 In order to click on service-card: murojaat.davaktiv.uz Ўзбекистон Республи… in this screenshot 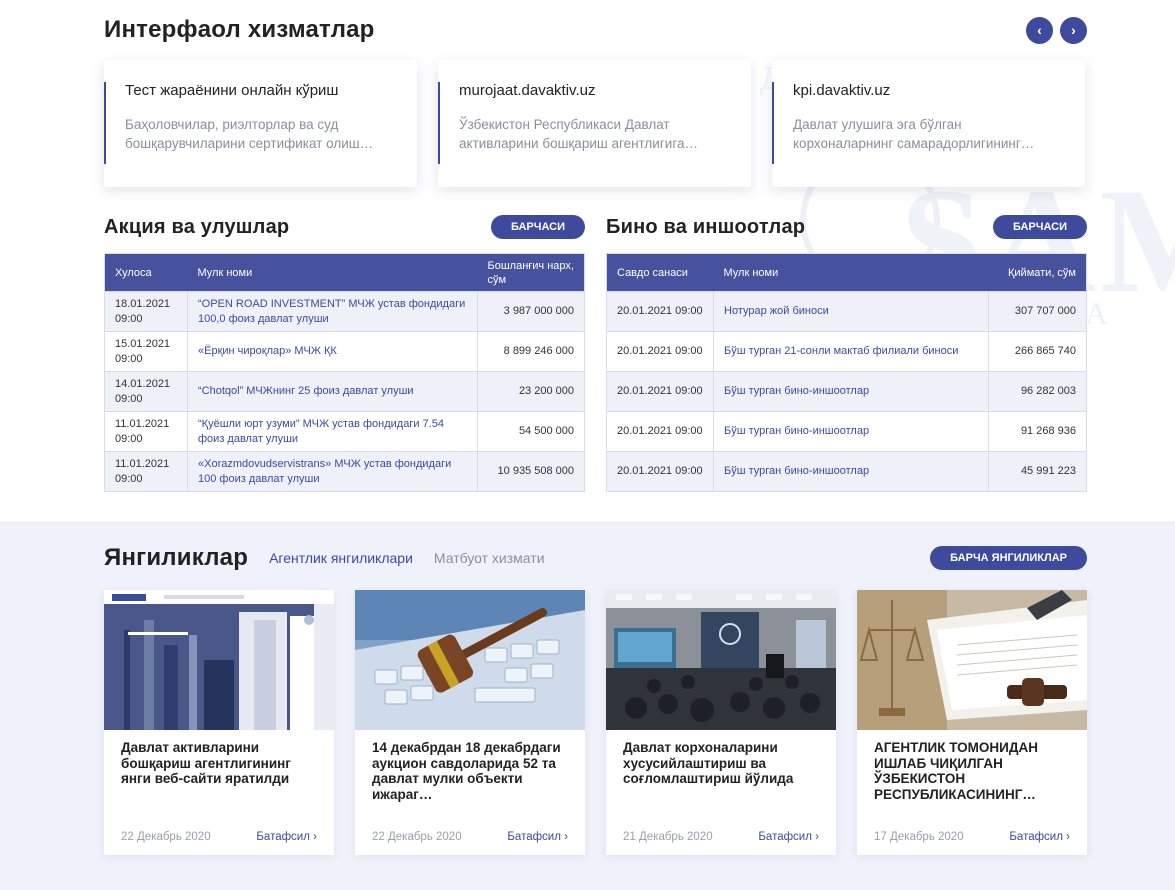, I will do `click(594, 123)`.